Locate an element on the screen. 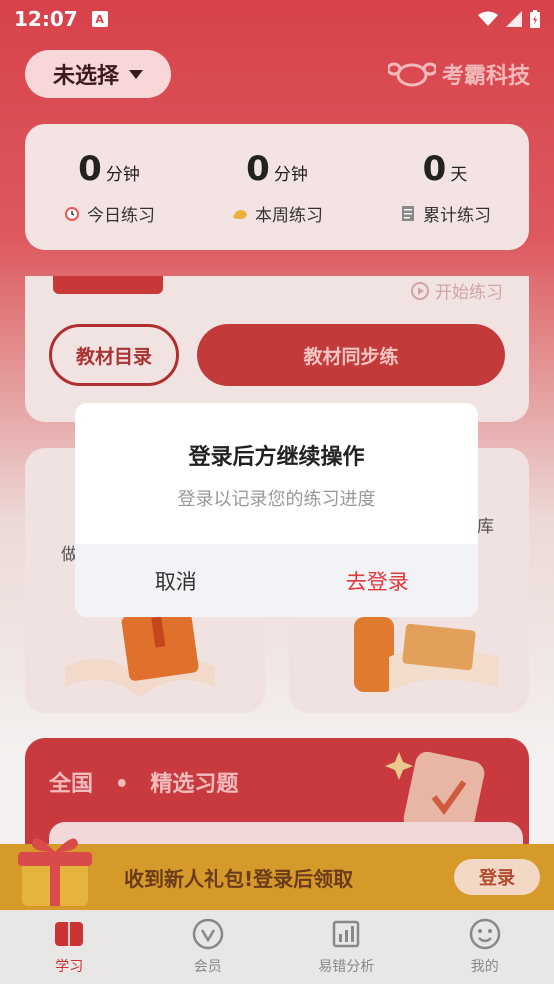 The width and height of the screenshot is (554, 984). dialog-actions: 取消 去登录 is located at coordinates (276, 580).